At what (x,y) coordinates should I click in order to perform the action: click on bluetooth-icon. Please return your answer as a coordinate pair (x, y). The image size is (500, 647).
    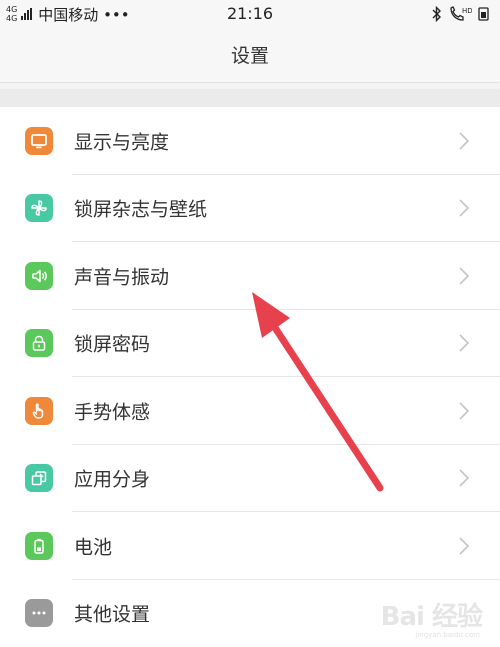
    Looking at the image, I should click on (437, 14).